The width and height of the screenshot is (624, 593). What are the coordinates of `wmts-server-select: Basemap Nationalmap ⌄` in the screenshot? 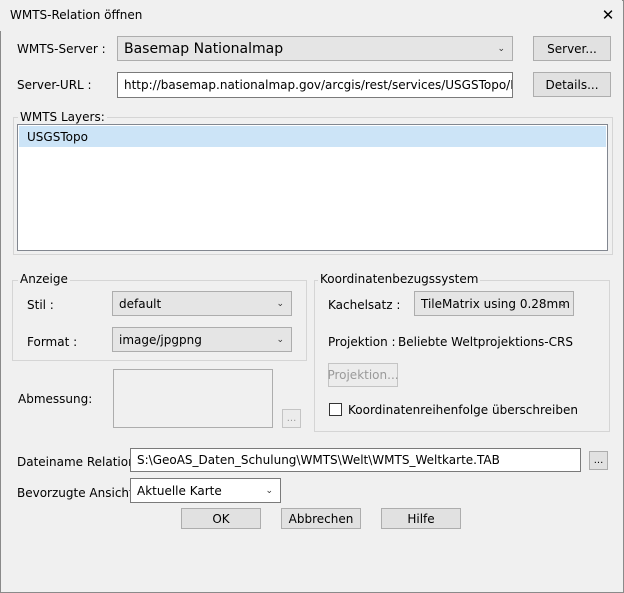 It's located at (315, 48).